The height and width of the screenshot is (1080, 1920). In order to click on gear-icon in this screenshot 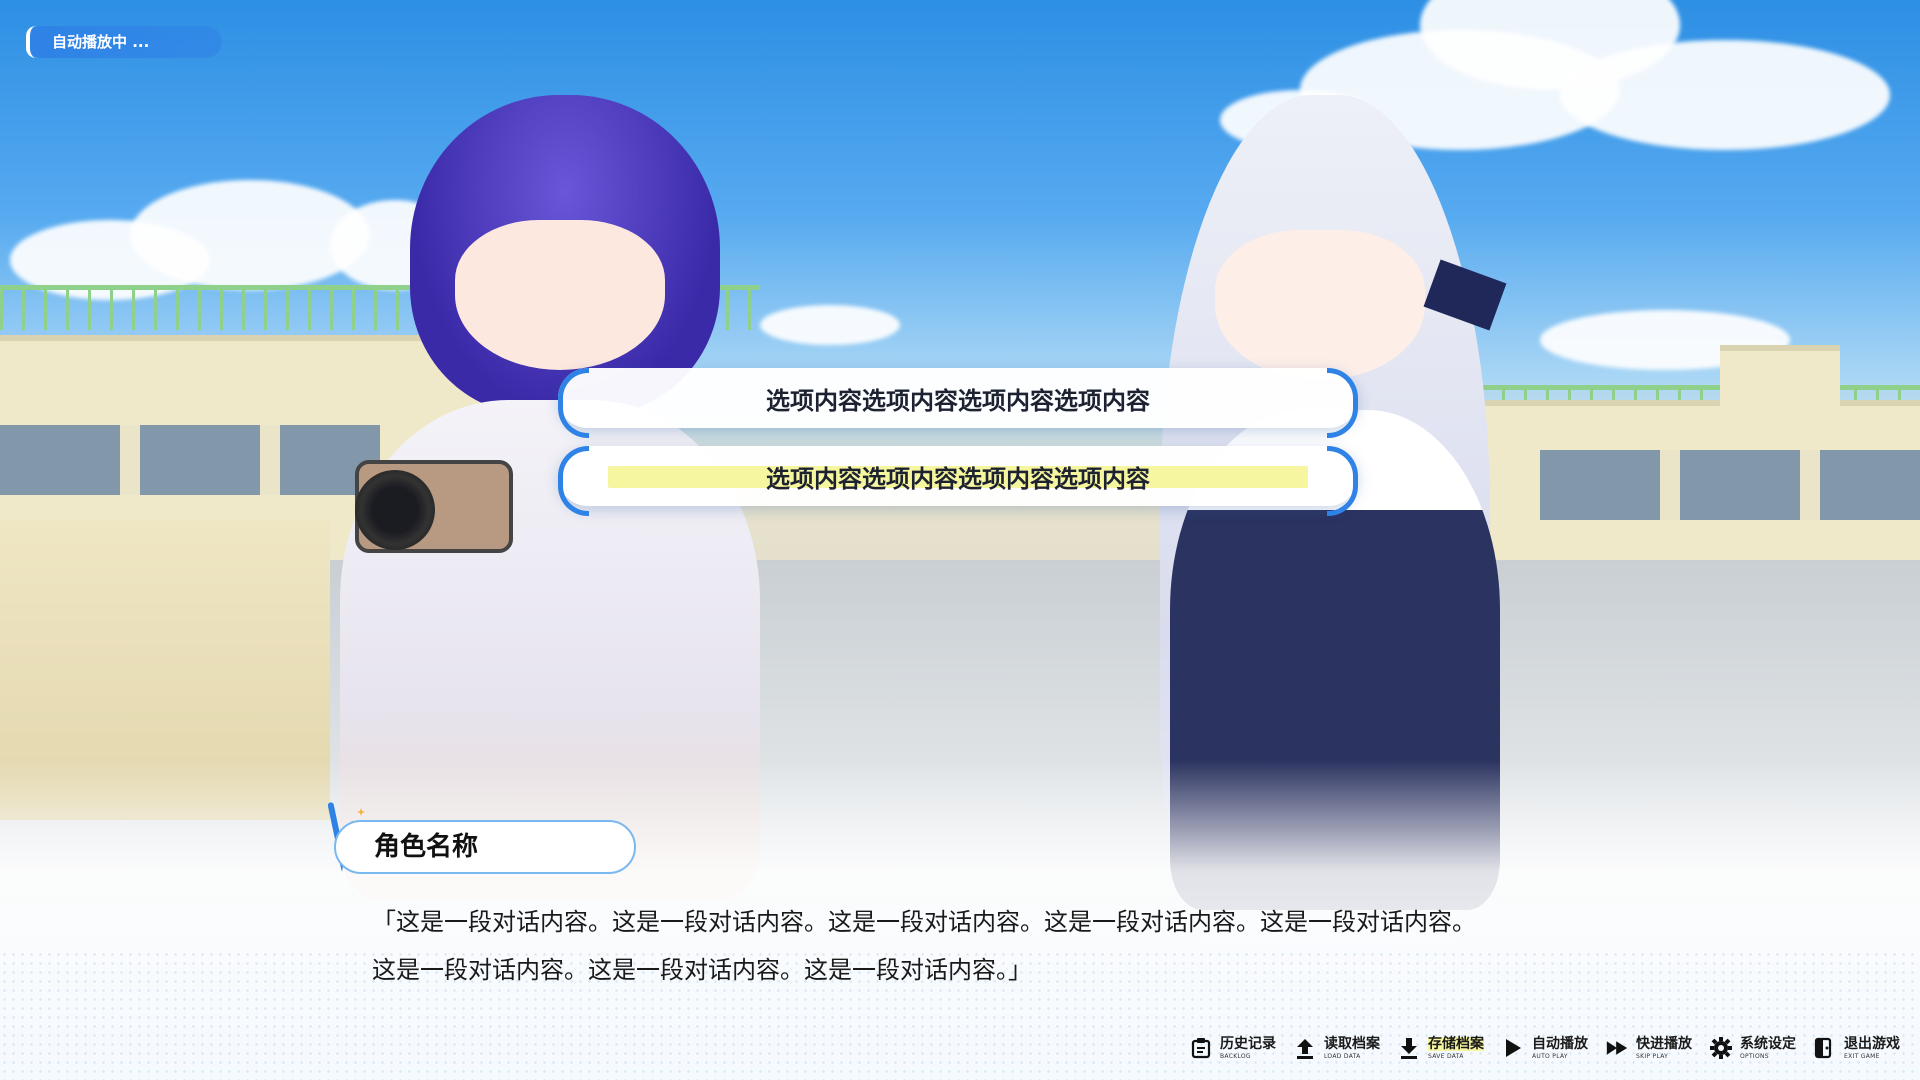, I will do `click(1721, 1048)`.